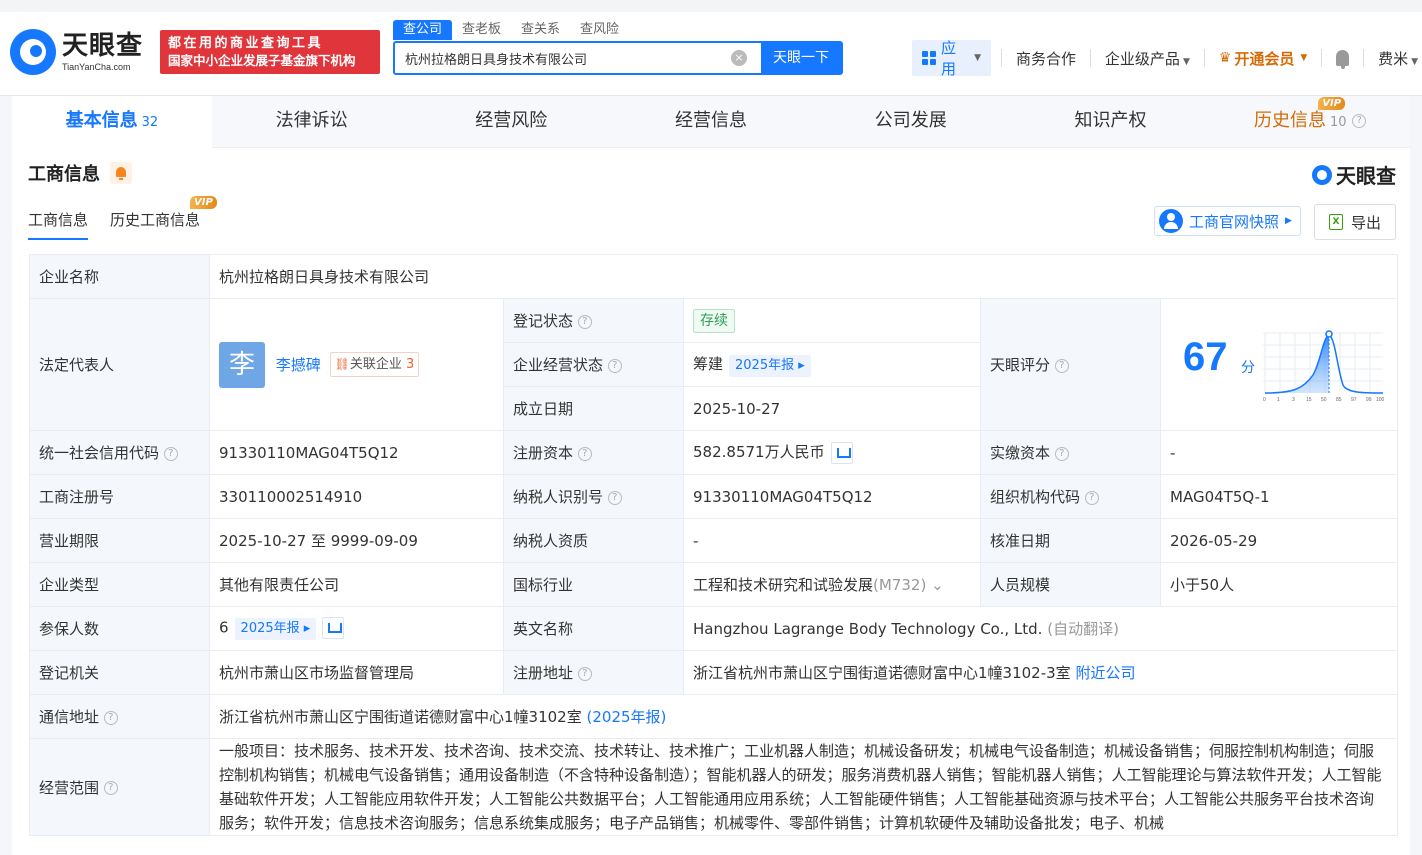  Describe the element at coordinates (1339, 400) in the screenshot. I see `svg-text: 85` at that location.